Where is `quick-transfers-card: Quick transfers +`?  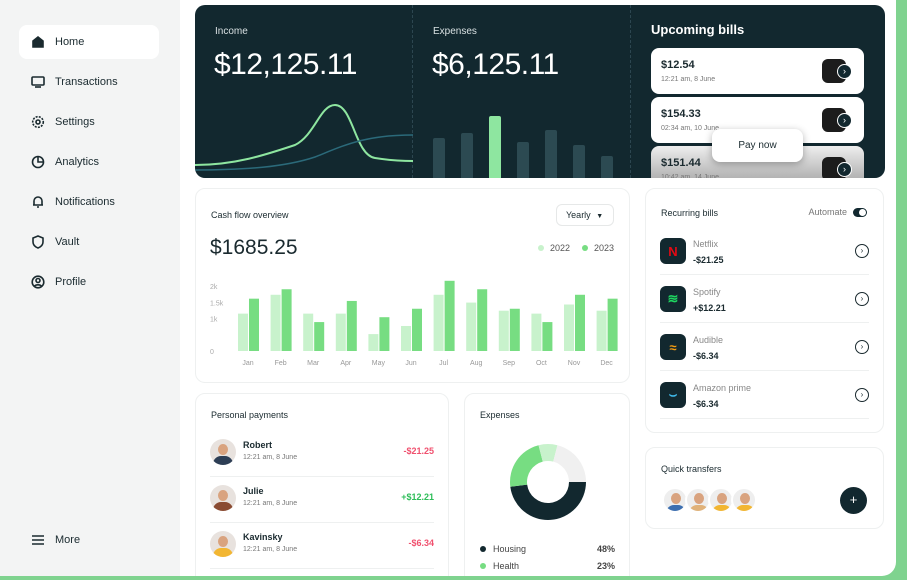
quick-transfers-card: Quick transfers + is located at coordinates (764, 488).